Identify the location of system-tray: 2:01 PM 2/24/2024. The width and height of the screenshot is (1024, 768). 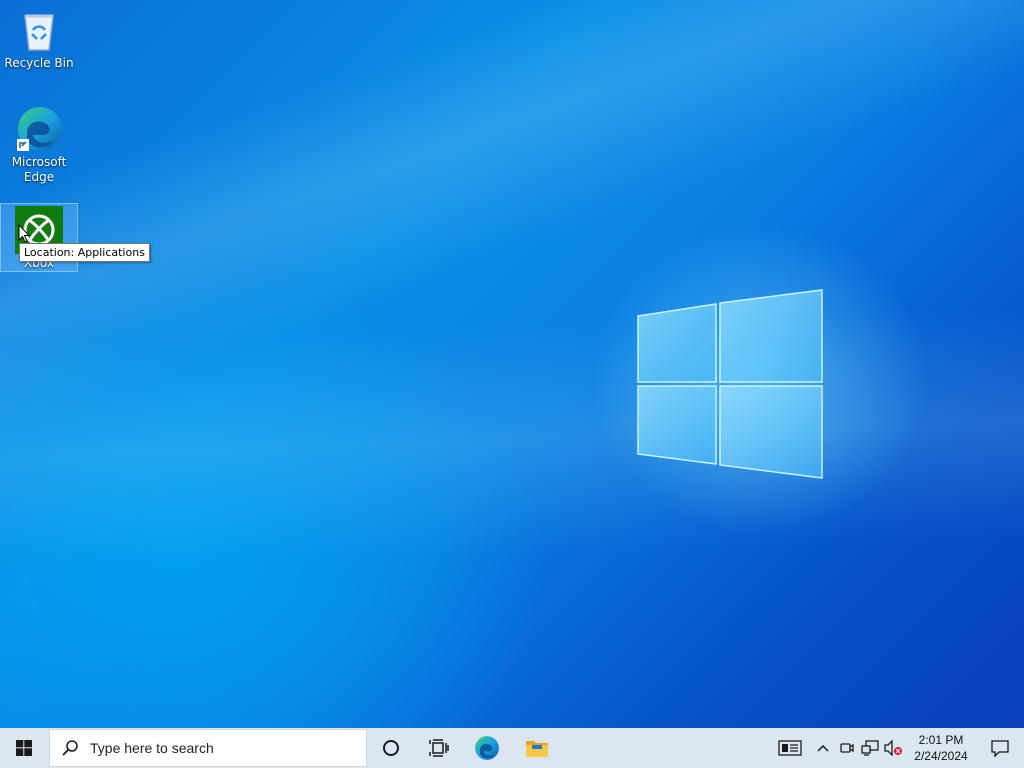
(897, 748).